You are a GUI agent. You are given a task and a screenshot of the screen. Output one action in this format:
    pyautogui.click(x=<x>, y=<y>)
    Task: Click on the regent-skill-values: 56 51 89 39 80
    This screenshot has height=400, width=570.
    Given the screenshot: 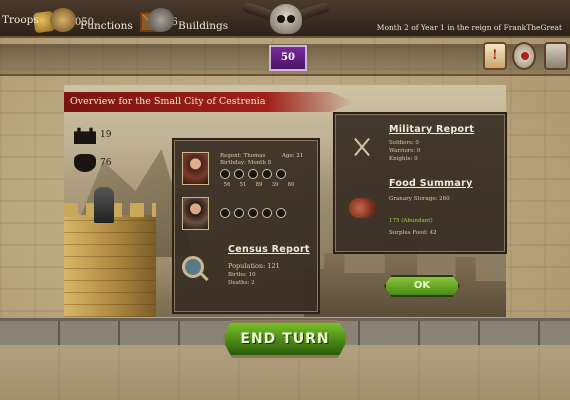 What is the action you would take?
    pyautogui.click(x=259, y=185)
    